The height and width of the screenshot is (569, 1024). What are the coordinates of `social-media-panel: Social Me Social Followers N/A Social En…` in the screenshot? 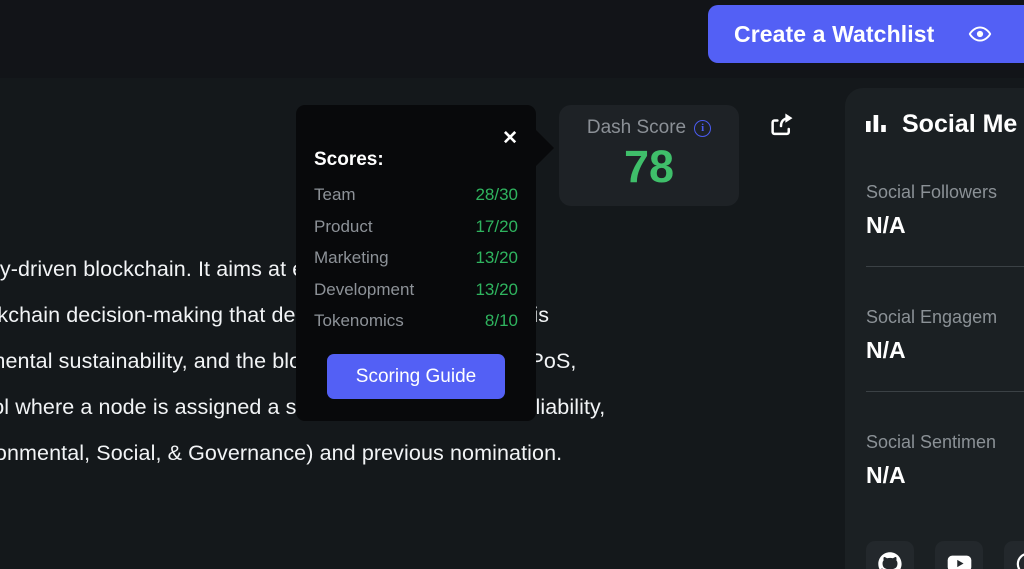 It's located at (934, 328).